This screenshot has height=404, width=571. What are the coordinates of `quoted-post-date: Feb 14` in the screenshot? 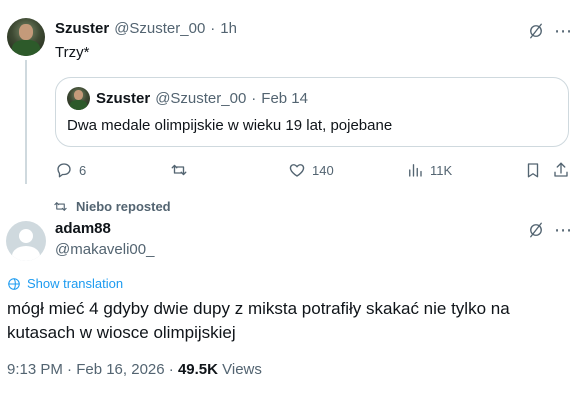 It's located at (284, 98).